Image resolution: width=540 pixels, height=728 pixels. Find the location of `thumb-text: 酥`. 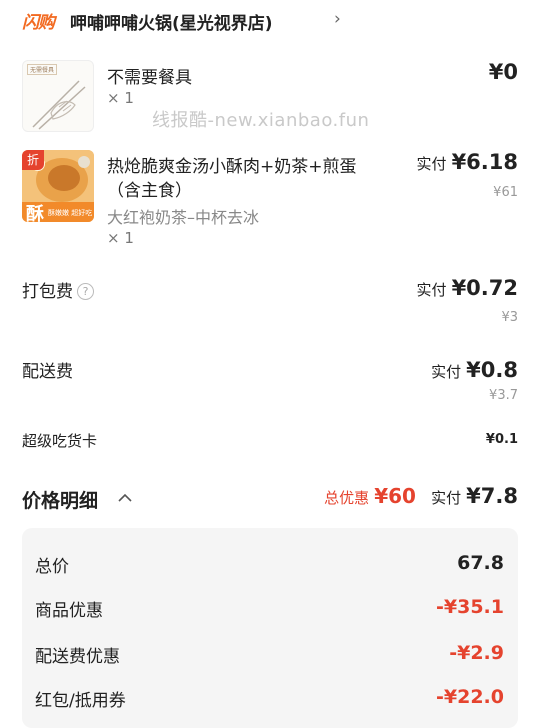

thumb-text: 酥 is located at coordinates (35, 213).